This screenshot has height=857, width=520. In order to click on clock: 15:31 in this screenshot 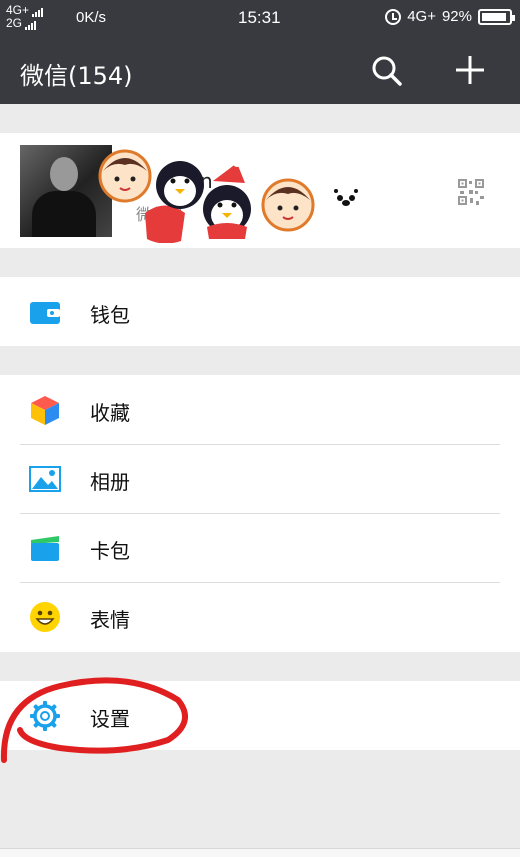, I will do `click(259, 17)`.